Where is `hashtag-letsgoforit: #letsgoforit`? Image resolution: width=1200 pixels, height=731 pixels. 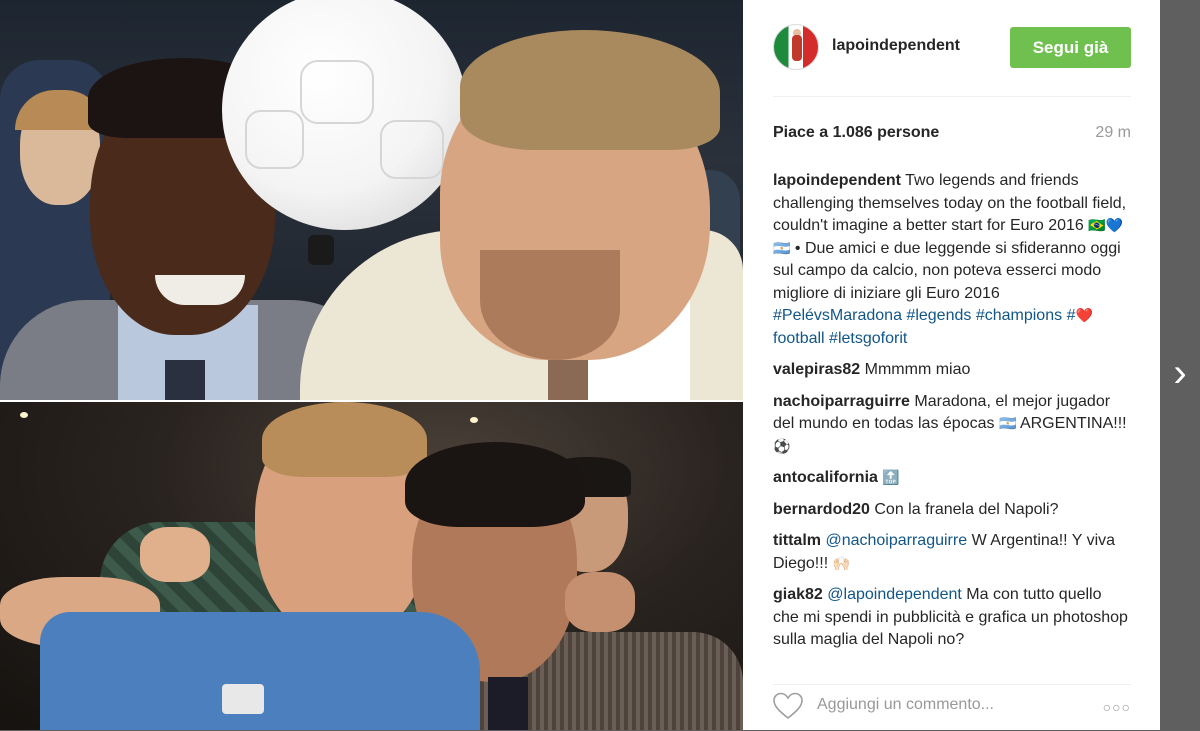 hashtag-letsgoforit: #letsgoforit is located at coordinates (868, 338).